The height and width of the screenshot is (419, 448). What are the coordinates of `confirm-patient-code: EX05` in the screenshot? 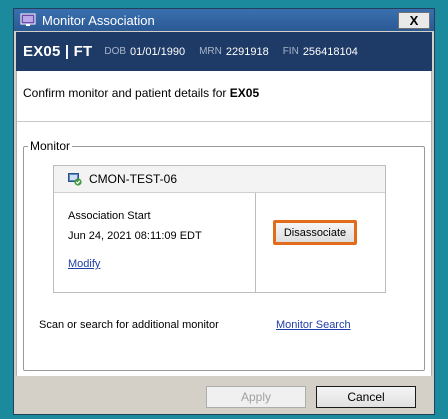 It's located at (244, 93).